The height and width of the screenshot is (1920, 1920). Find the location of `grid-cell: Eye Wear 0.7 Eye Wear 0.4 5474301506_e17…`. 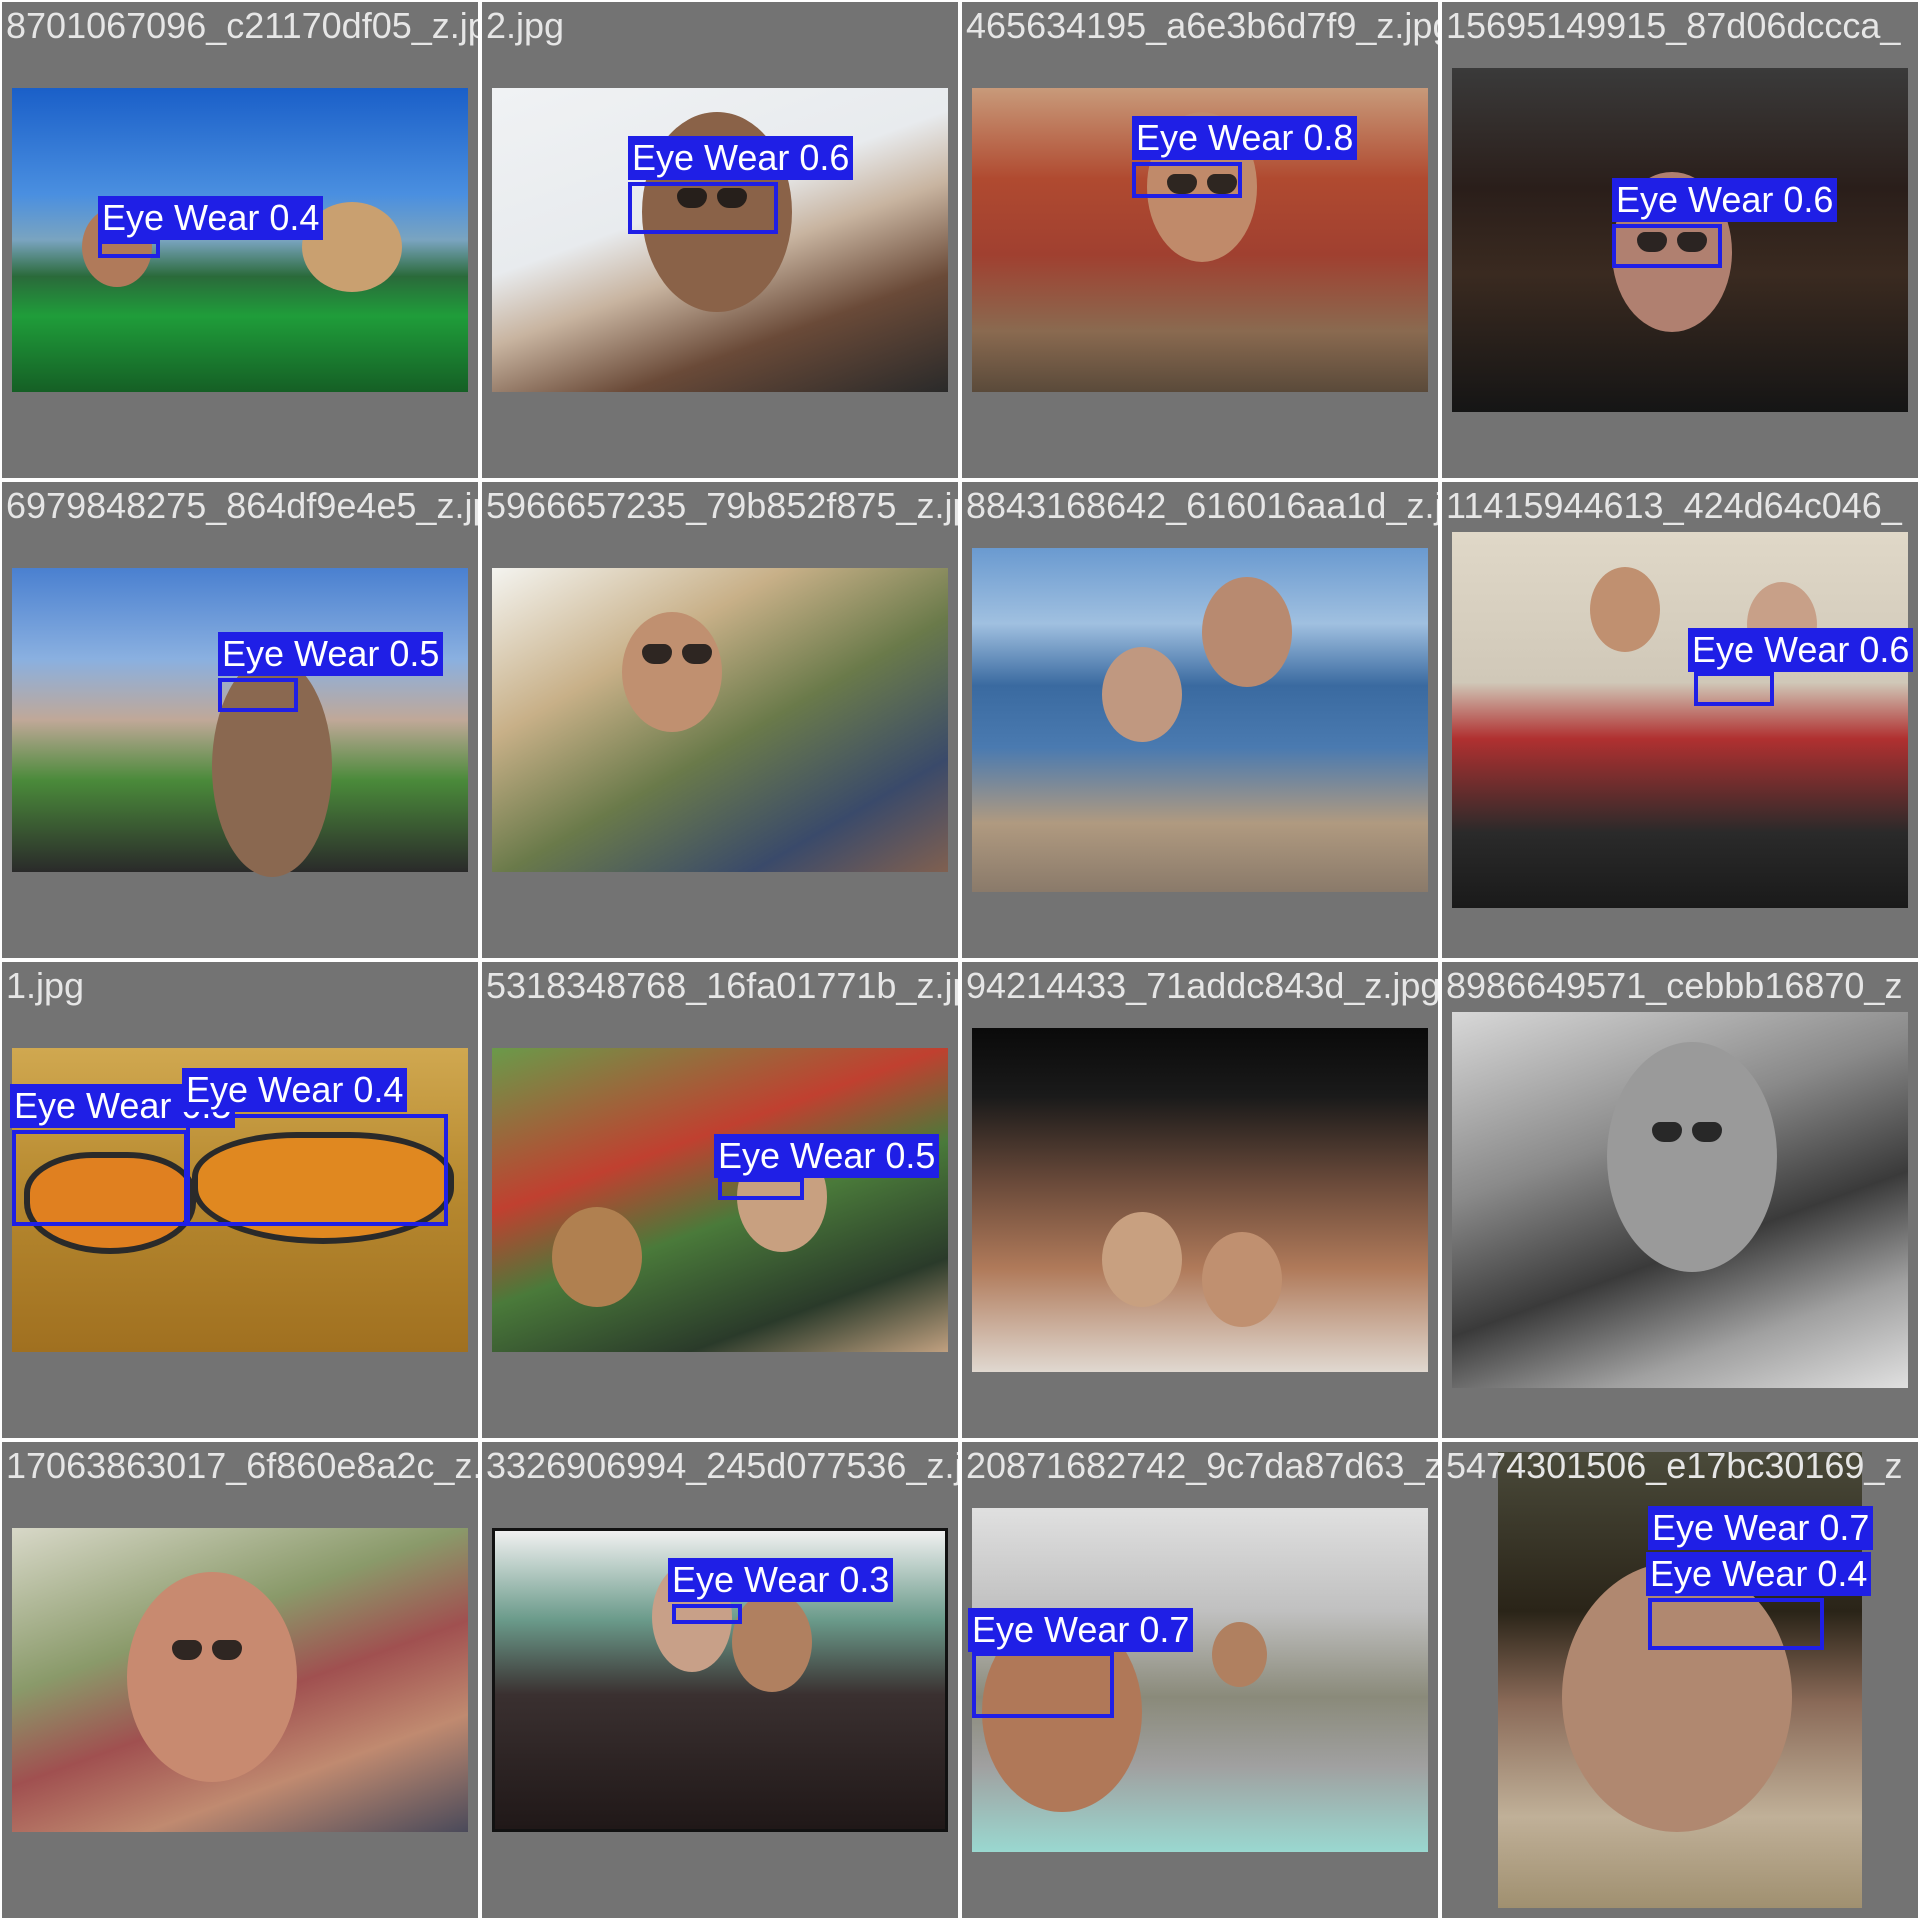

grid-cell: Eye Wear 0.7 Eye Wear 0.4 5474301506_e17… is located at coordinates (1680, 1680).